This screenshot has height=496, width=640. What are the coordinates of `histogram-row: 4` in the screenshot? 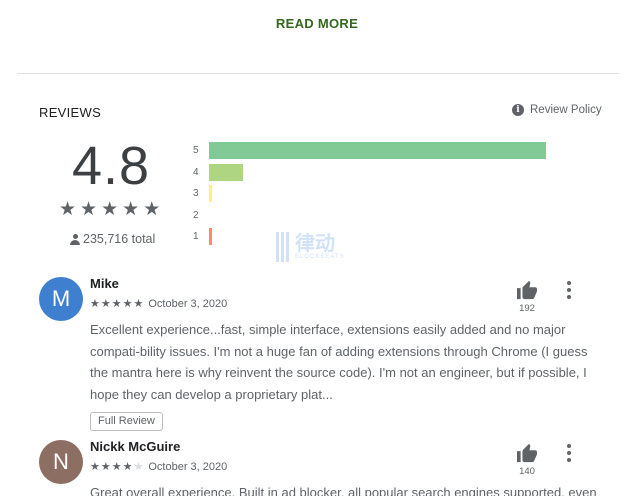 It's located at (373, 173).